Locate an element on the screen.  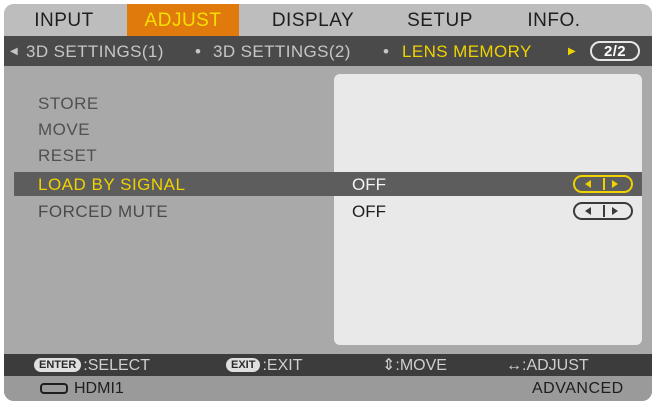
subtab-3d-settings-1: 3D SETTINGS(1) is located at coordinates (95, 52).